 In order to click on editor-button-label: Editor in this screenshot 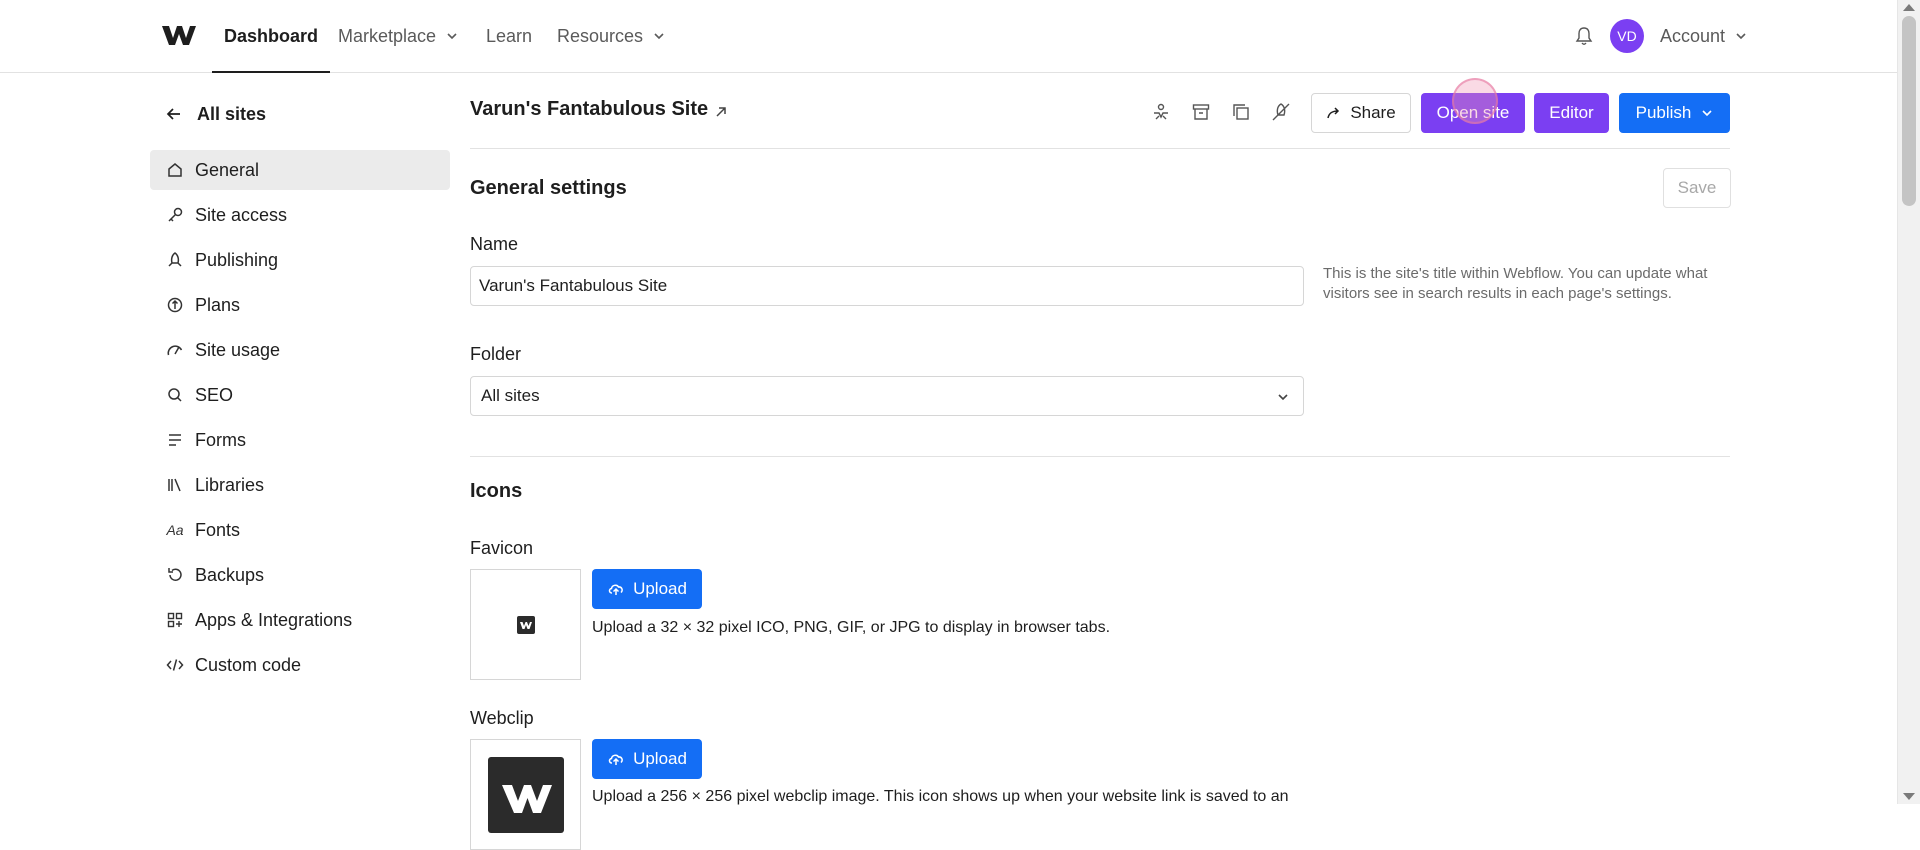, I will do `click(1571, 112)`.